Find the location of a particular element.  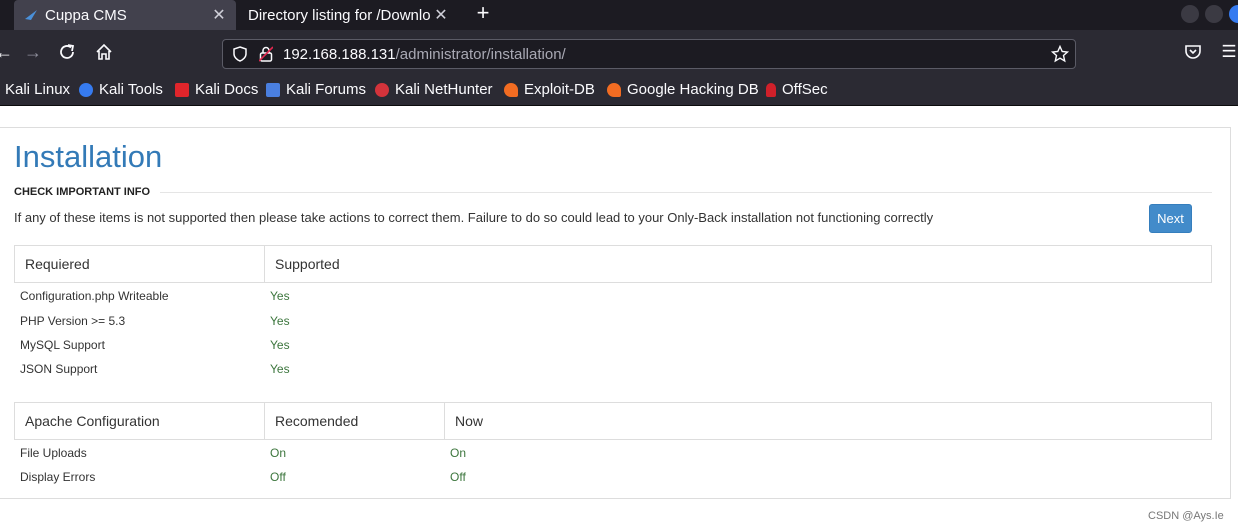

bookmark-kali-docs: Kali Docs is located at coordinates (216, 89).